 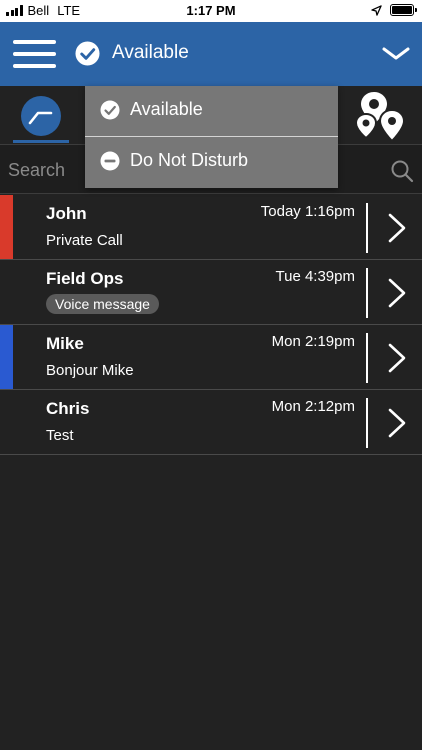 I want to click on conversation-time: Tue 4:39pm, so click(x=315, y=276).